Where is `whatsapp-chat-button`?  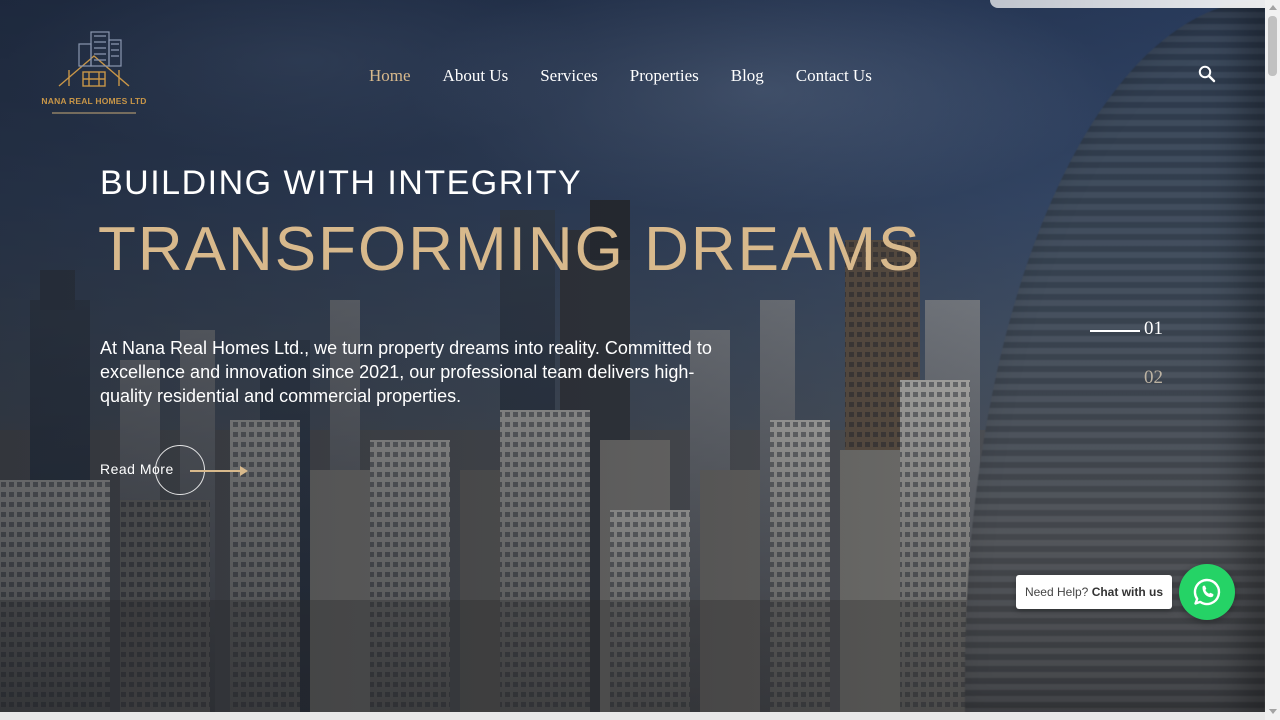
whatsapp-chat-button is located at coordinates (1207, 592).